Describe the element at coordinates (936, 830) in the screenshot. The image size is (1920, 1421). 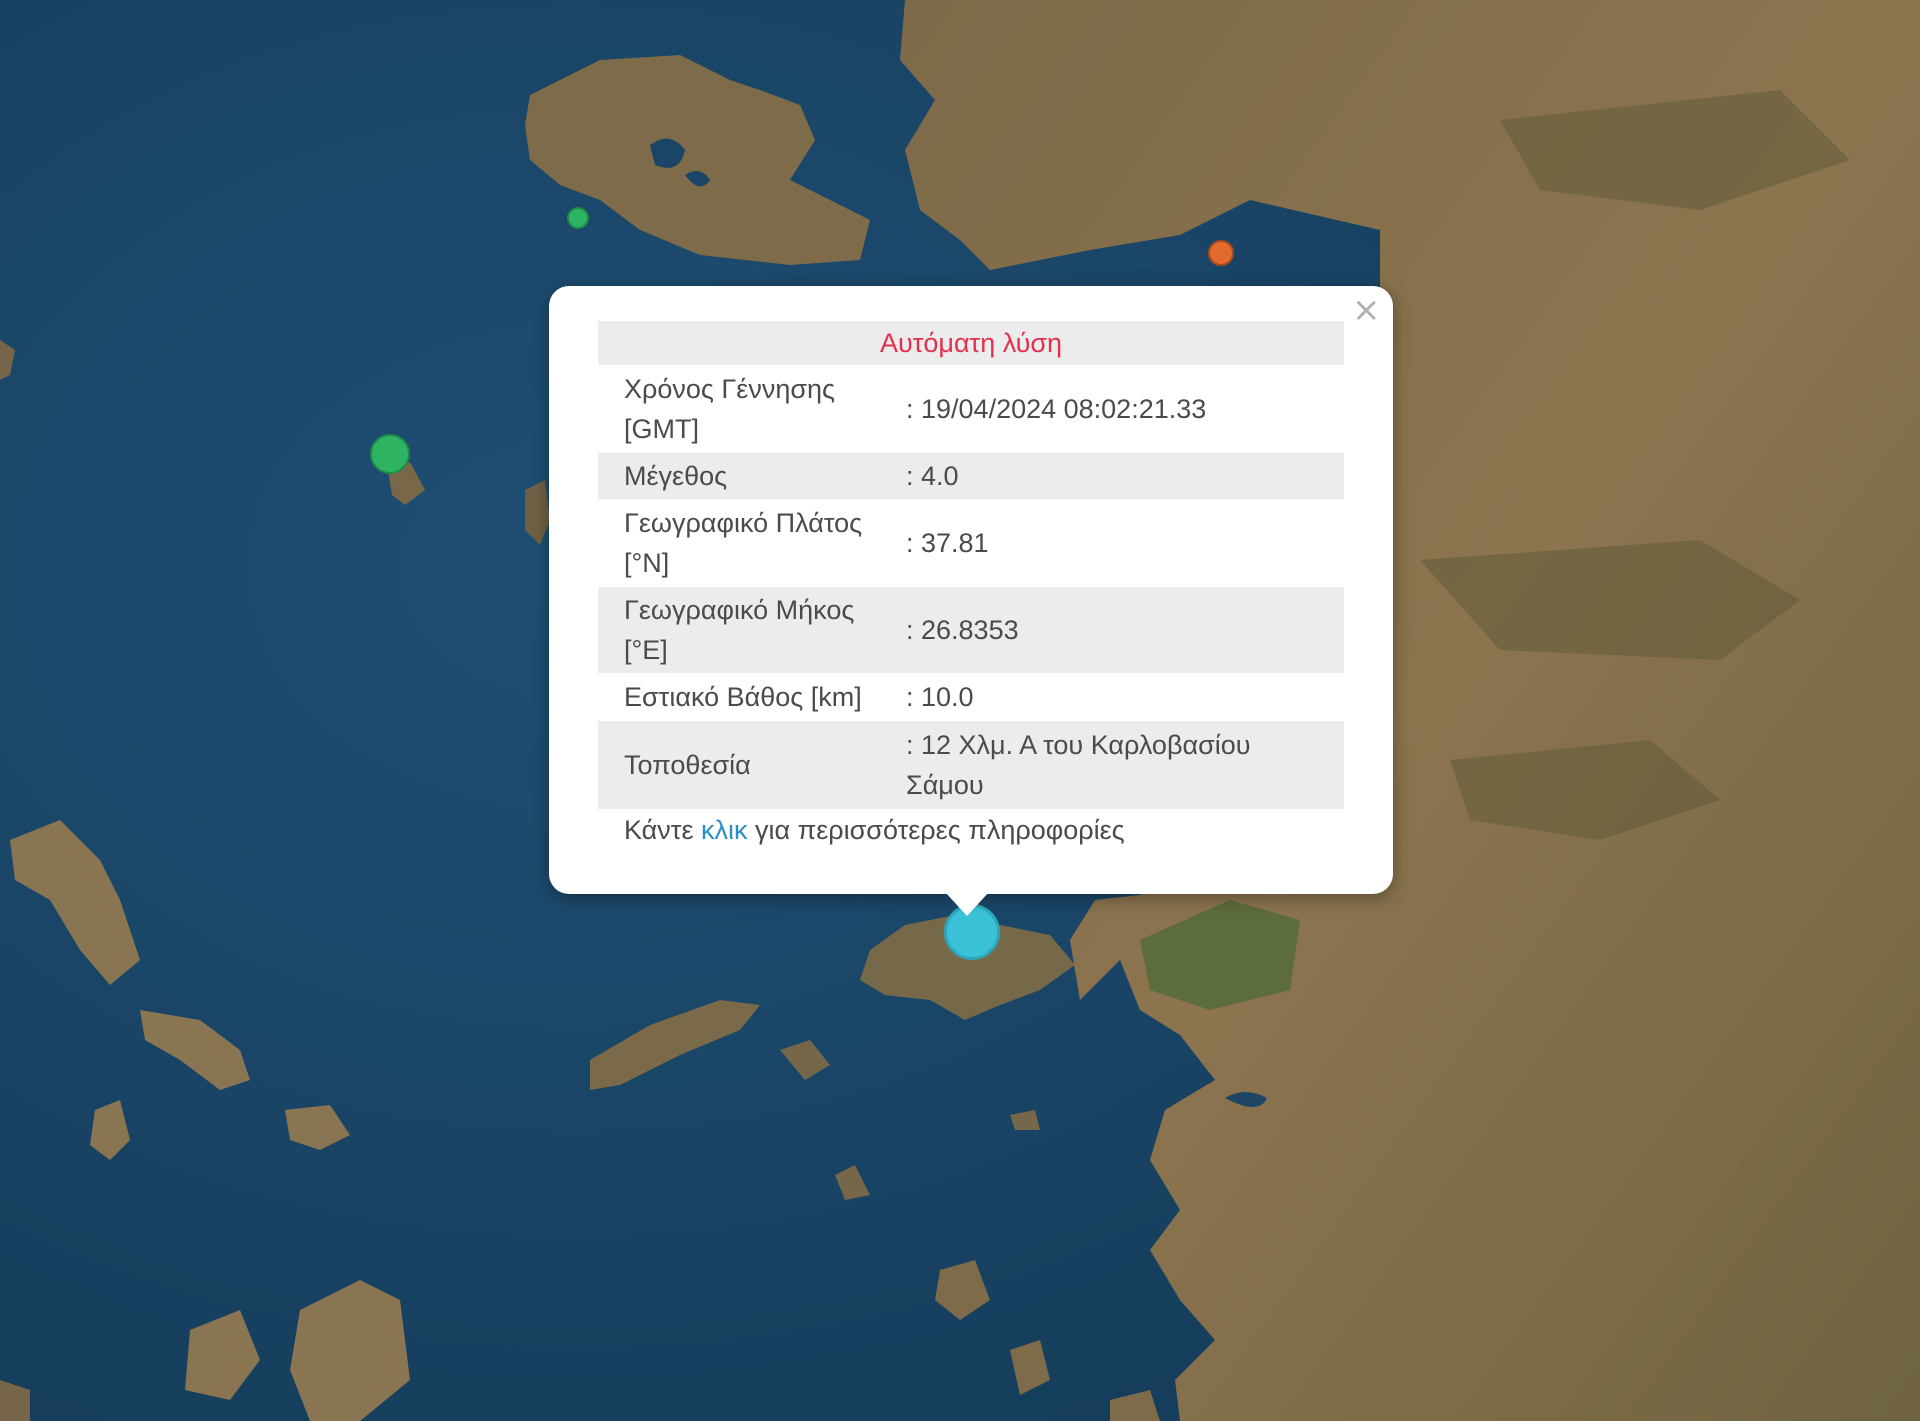
I see `more-info-suffix: για περισσότερες πληροφορίες` at that location.